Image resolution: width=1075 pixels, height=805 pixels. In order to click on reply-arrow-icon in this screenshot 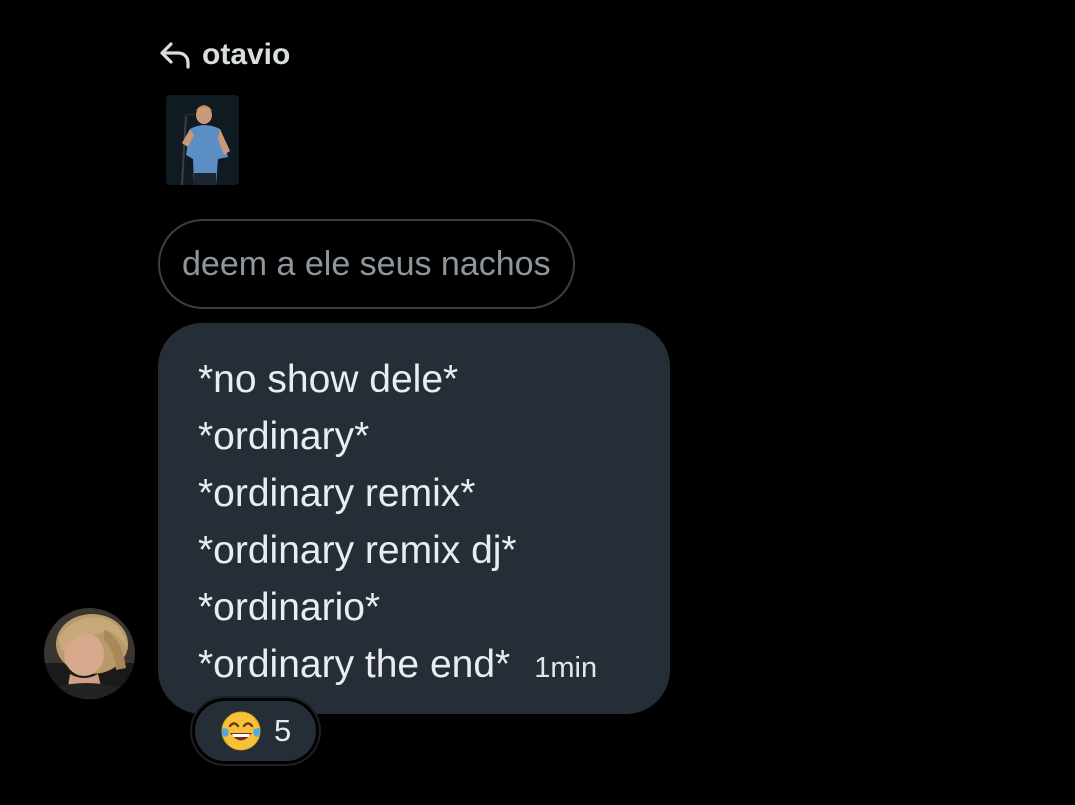, I will do `click(175, 55)`.